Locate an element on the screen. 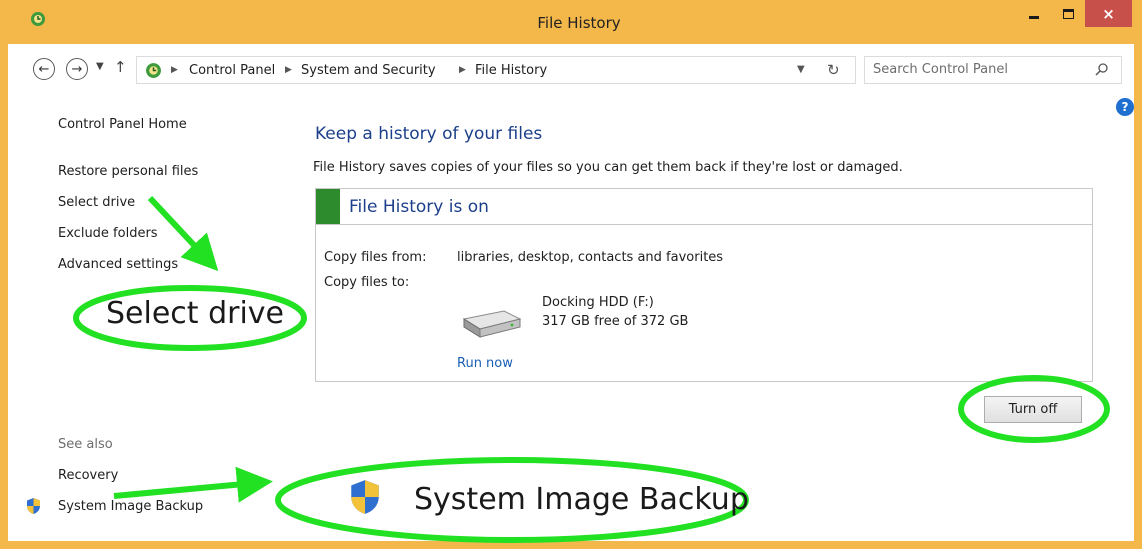 This screenshot has height=549, width=1142. advanced-settings-link: Advanced settings is located at coordinates (118, 264).